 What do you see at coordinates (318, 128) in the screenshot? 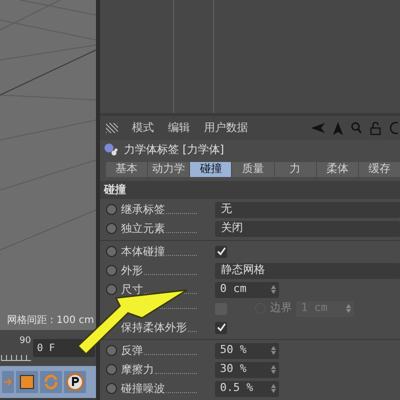
I see `back-arrow-icon` at bounding box center [318, 128].